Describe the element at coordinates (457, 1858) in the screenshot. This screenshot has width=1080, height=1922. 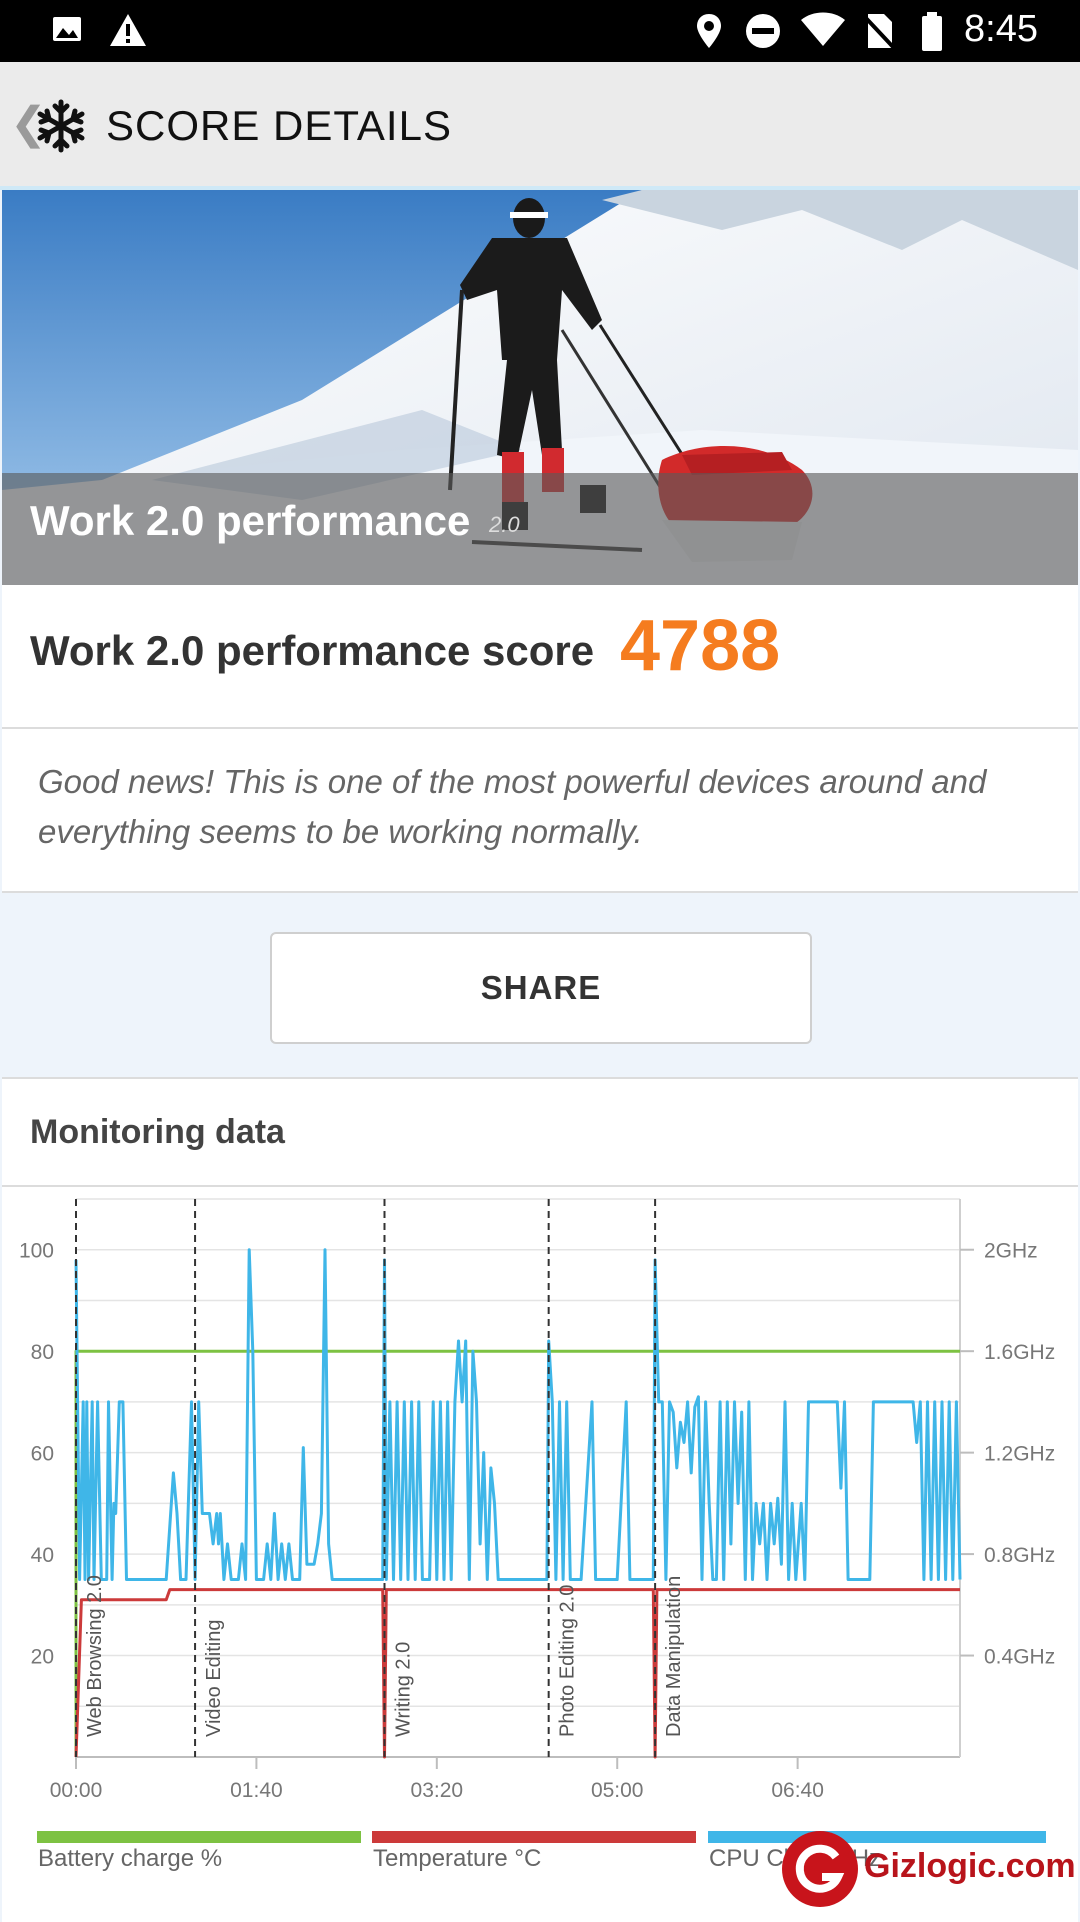
I see `legend-temperature-label: Temperature °C` at that location.